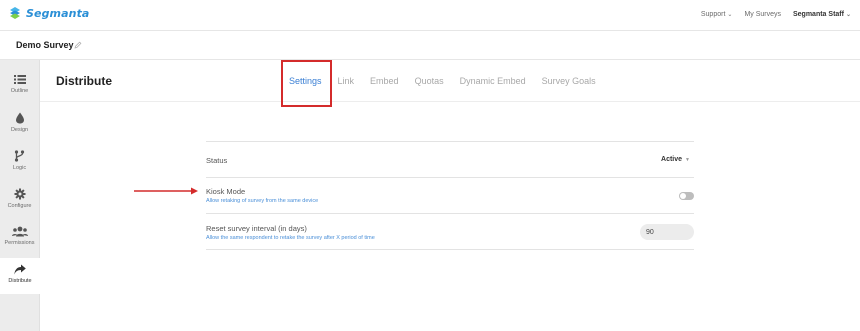 The height and width of the screenshot is (331, 860). What do you see at coordinates (818, 14) in the screenshot?
I see `user-name: Segmanta Staff` at bounding box center [818, 14].